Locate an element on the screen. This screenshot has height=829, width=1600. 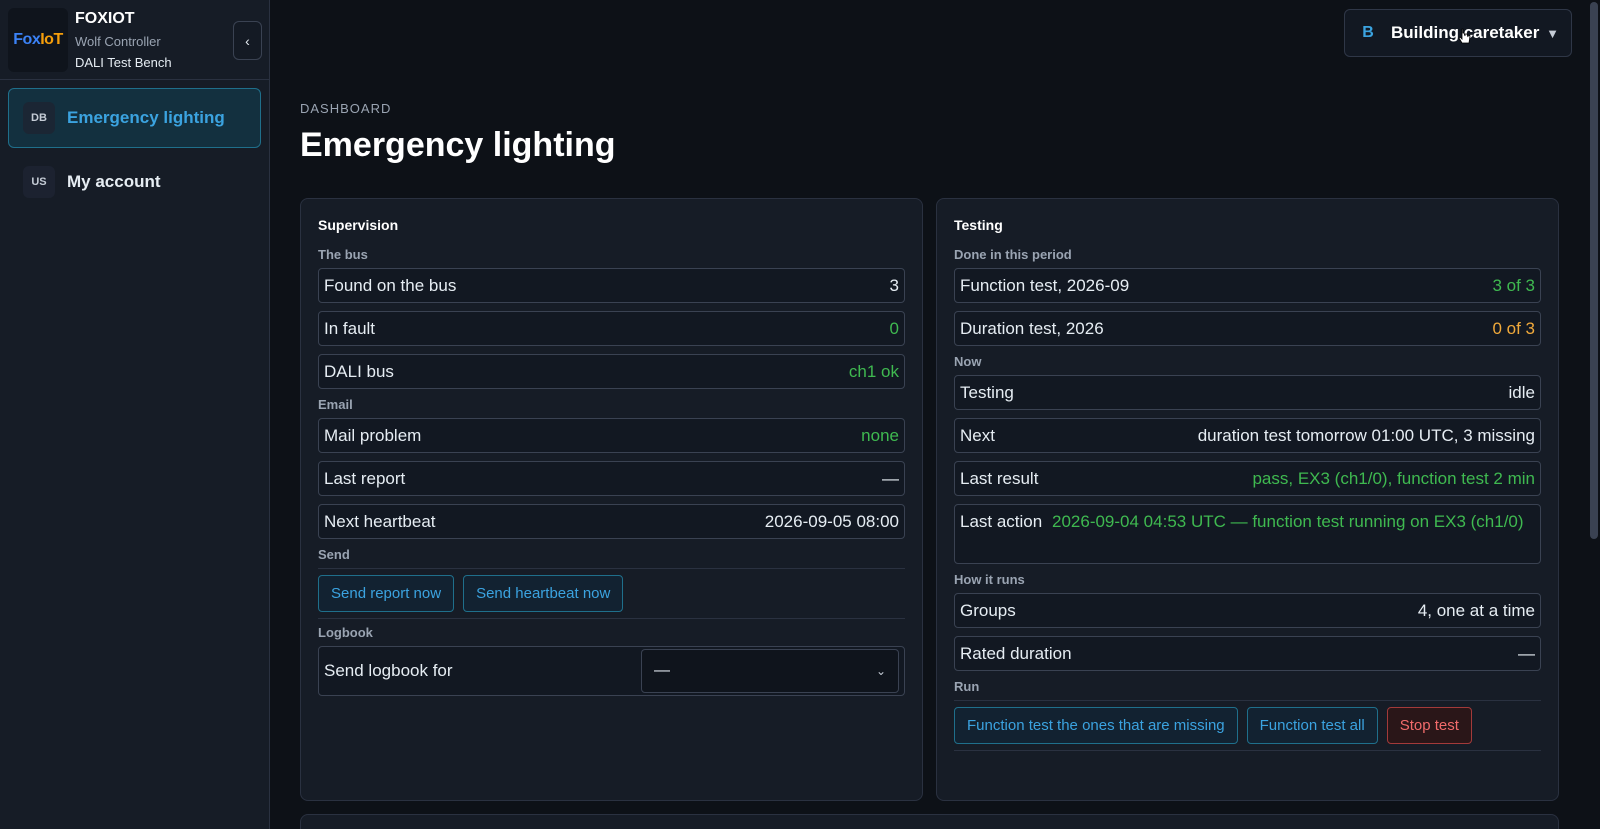
page-title: Emergency lighting is located at coordinates (458, 145).